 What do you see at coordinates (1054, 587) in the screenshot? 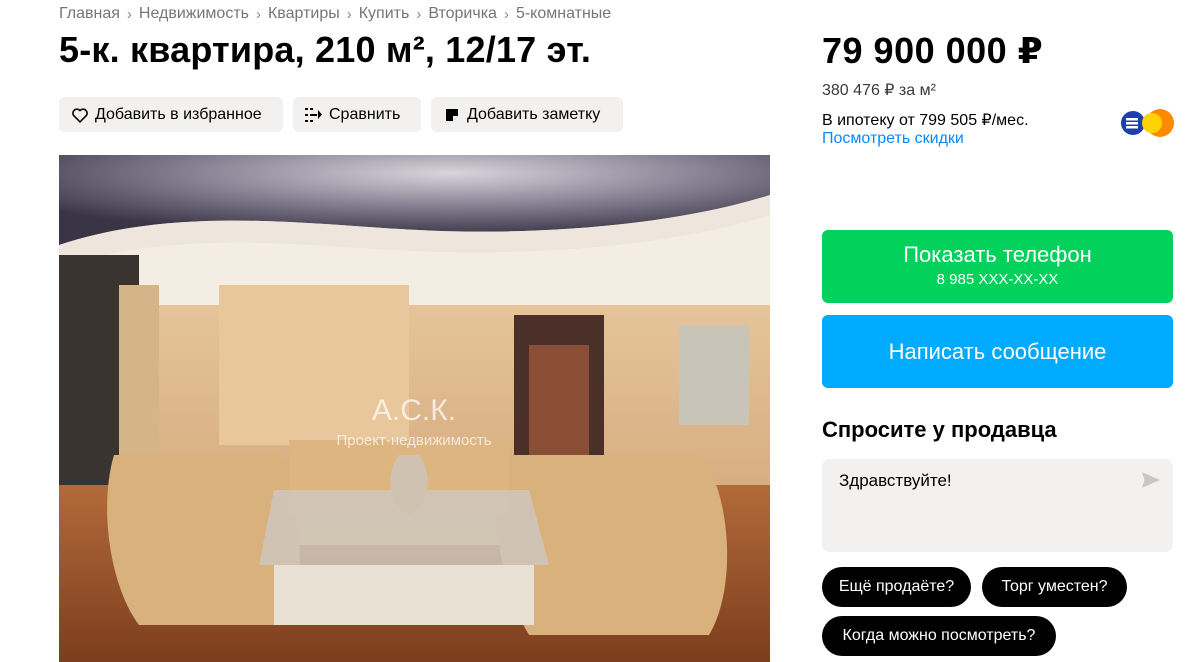
I see `chip-bargain: Торг уместен?` at bounding box center [1054, 587].